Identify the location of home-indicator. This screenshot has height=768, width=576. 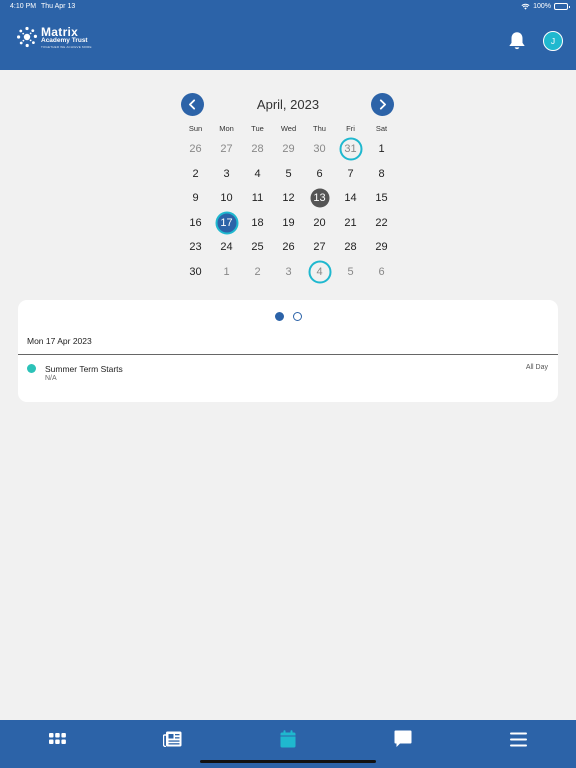
(288, 761).